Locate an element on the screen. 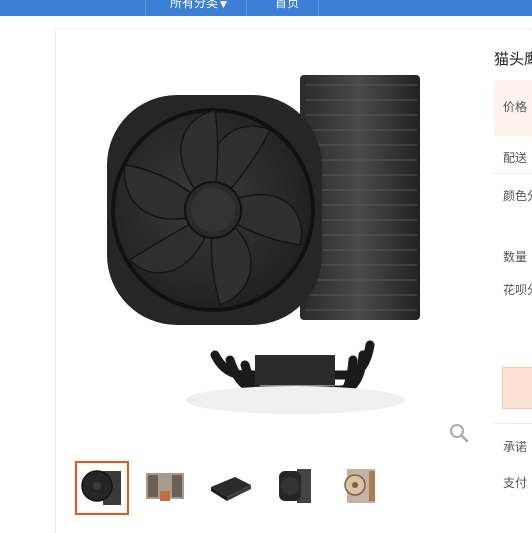  price-label: 价格 is located at coordinates (515, 107).